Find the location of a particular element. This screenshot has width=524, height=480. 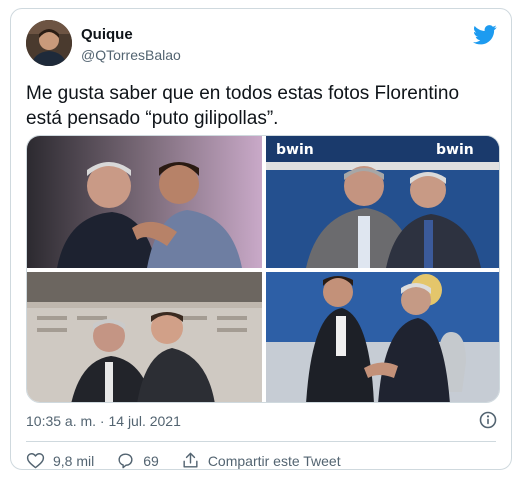

share-icon is located at coordinates (190, 460).